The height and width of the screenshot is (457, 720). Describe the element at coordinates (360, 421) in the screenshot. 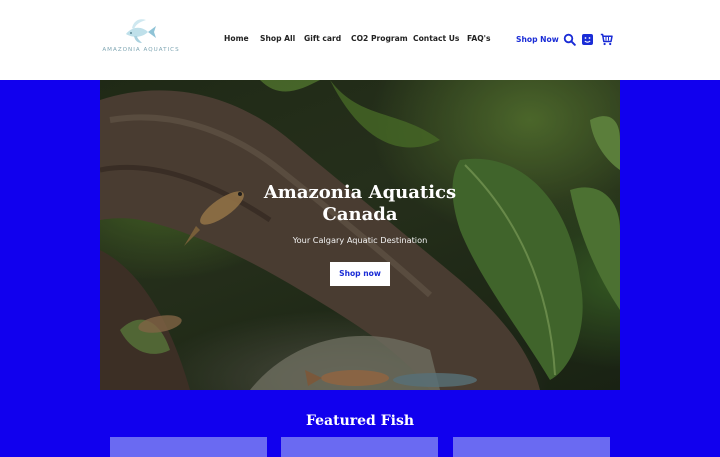

I see `featured-fish-heading: Featured Fish` at that location.